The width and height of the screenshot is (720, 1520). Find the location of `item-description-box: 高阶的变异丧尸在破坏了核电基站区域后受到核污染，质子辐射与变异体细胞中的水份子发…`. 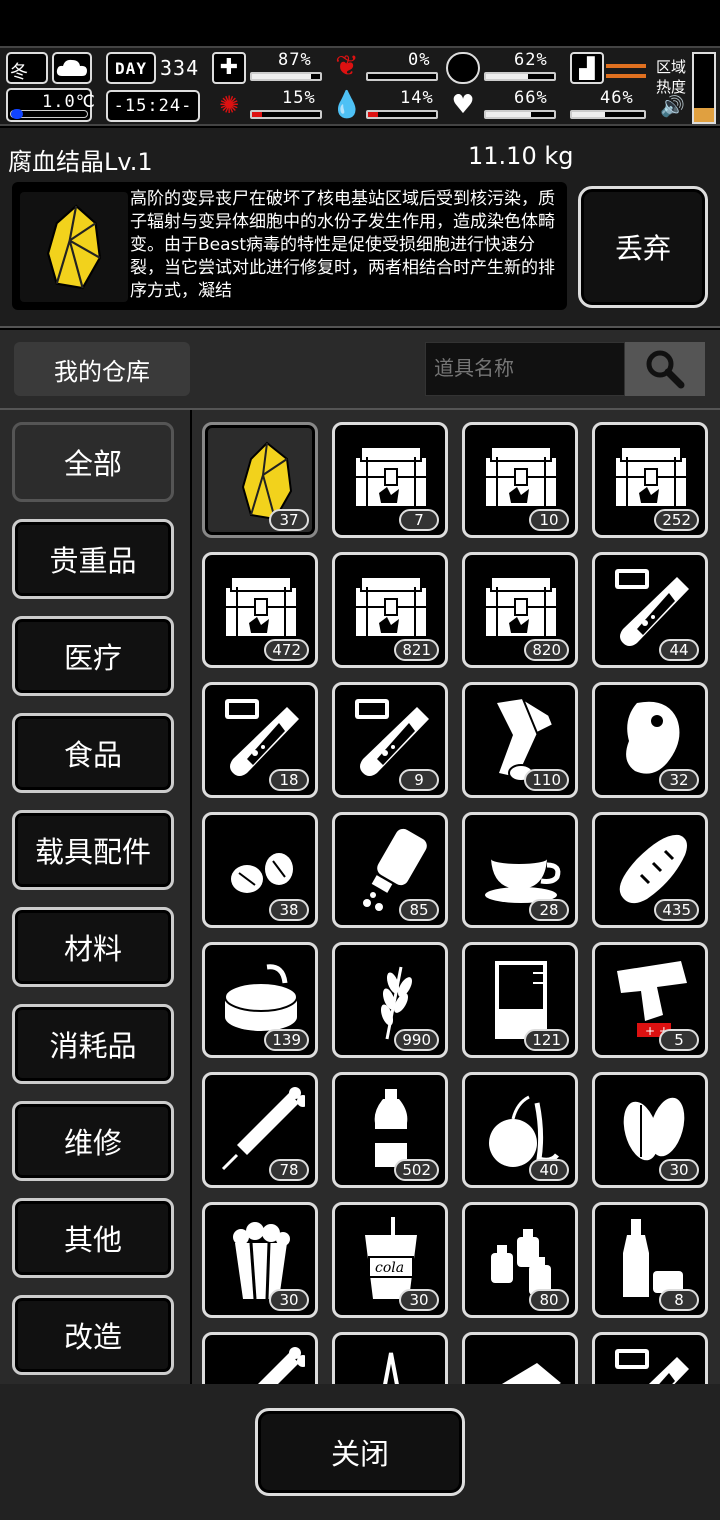

item-description-box: 高阶的变异丧尸在破坏了核电基站区域后受到核污染，质子辐射与变异体细胞中的水份子发… is located at coordinates (289, 246).